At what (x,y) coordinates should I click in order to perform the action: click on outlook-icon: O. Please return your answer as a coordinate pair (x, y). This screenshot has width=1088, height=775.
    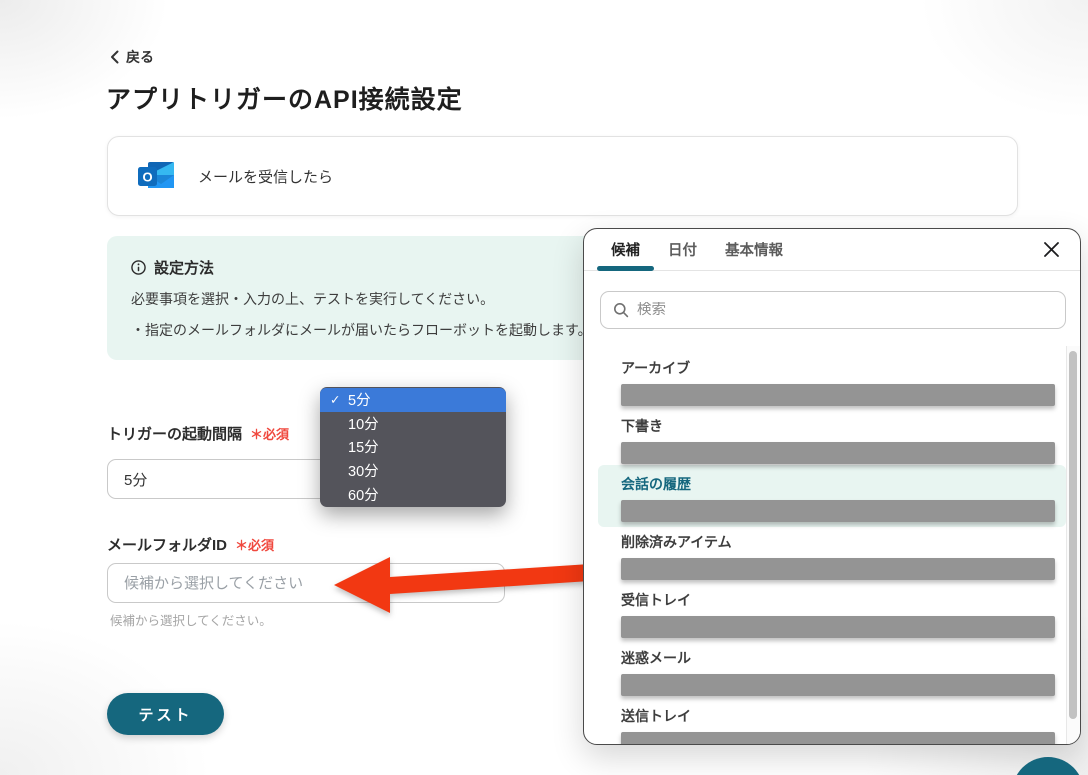
    Looking at the image, I should click on (156, 175).